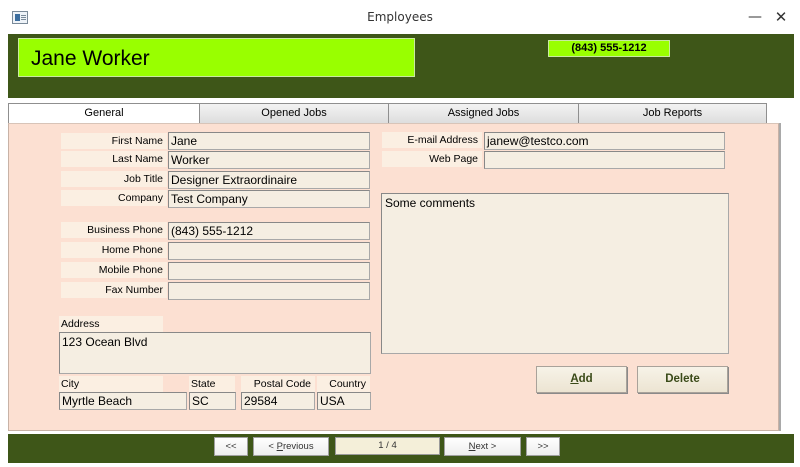 The height and width of the screenshot is (467, 800). Describe the element at coordinates (212, 384) in the screenshot. I see `state-label: State` at that location.